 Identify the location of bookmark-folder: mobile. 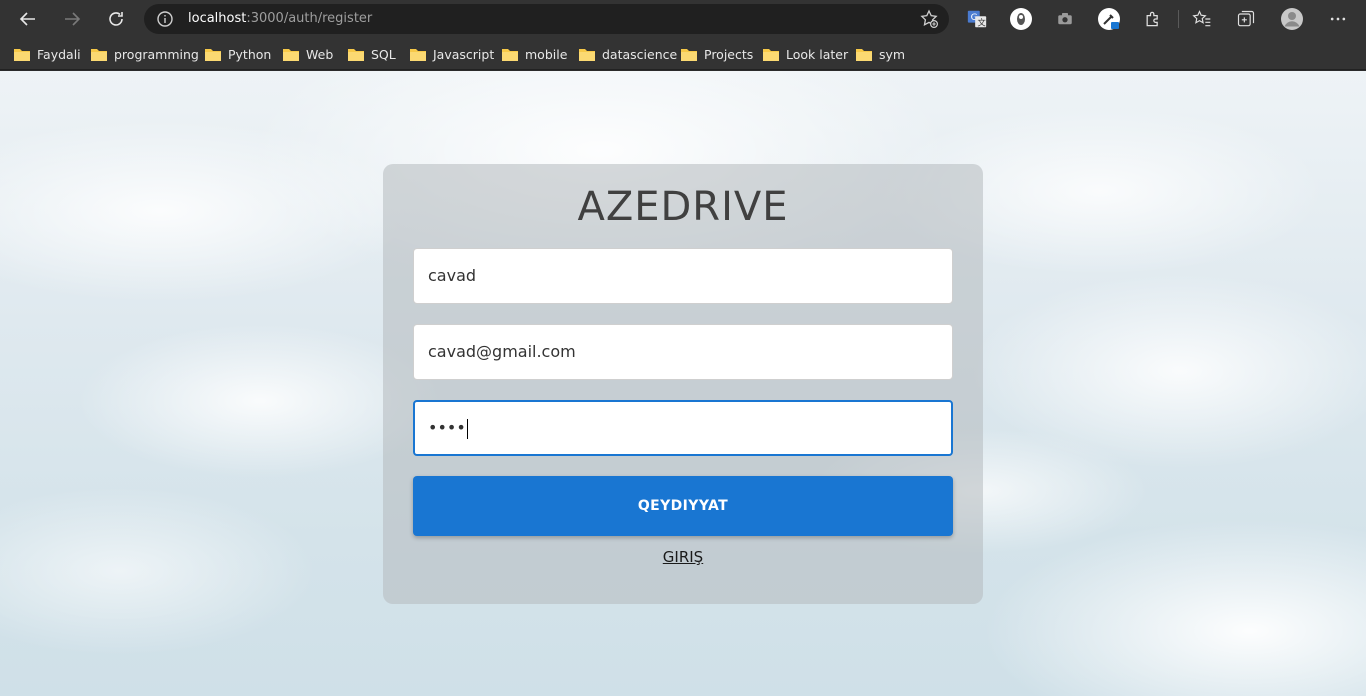
(534, 54).